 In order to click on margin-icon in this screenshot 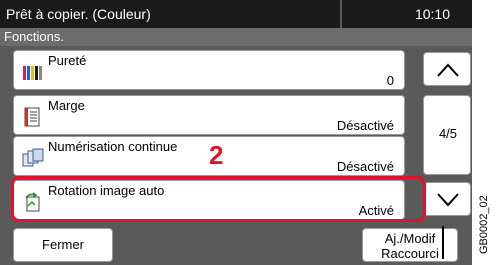, I will do `click(32, 117)`.